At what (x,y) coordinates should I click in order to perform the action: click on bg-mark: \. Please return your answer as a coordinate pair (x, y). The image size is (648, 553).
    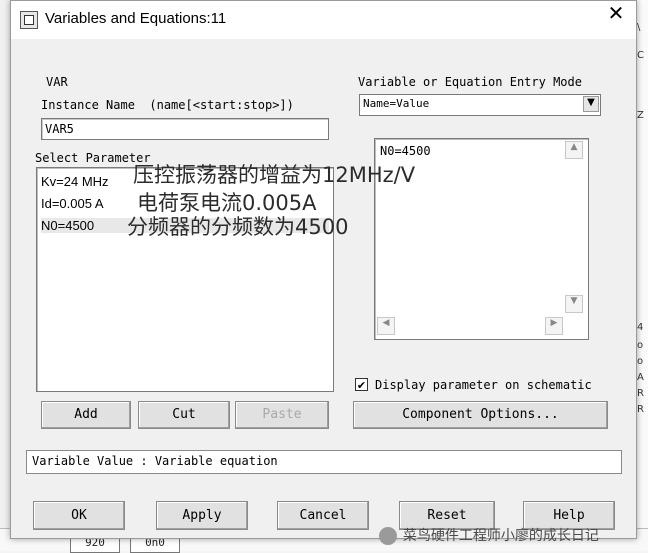
    Looking at the image, I should click on (639, 27).